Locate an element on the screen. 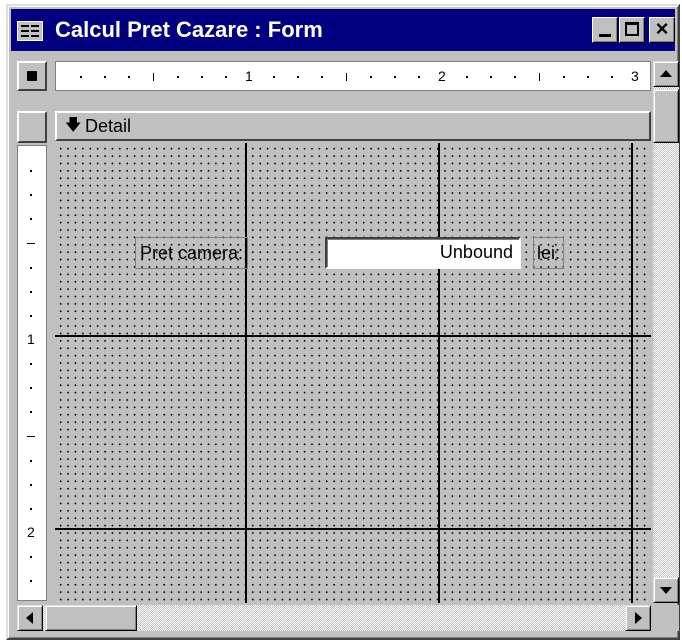 This screenshot has height=644, width=682. minimize-button is located at coordinates (605, 30).